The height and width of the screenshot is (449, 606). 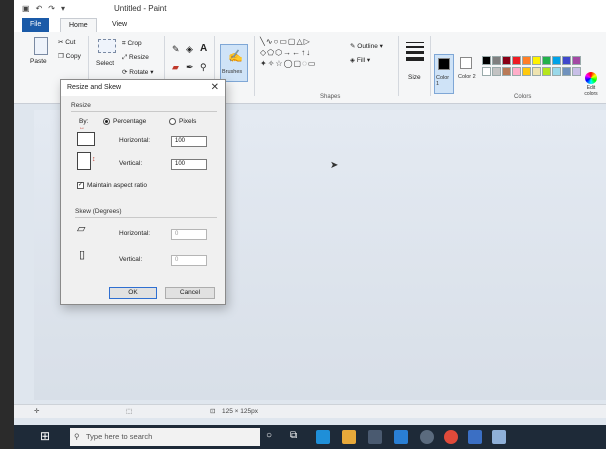 What do you see at coordinates (401, 437) in the screenshot?
I see `mail-icon` at bounding box center [401, 437].